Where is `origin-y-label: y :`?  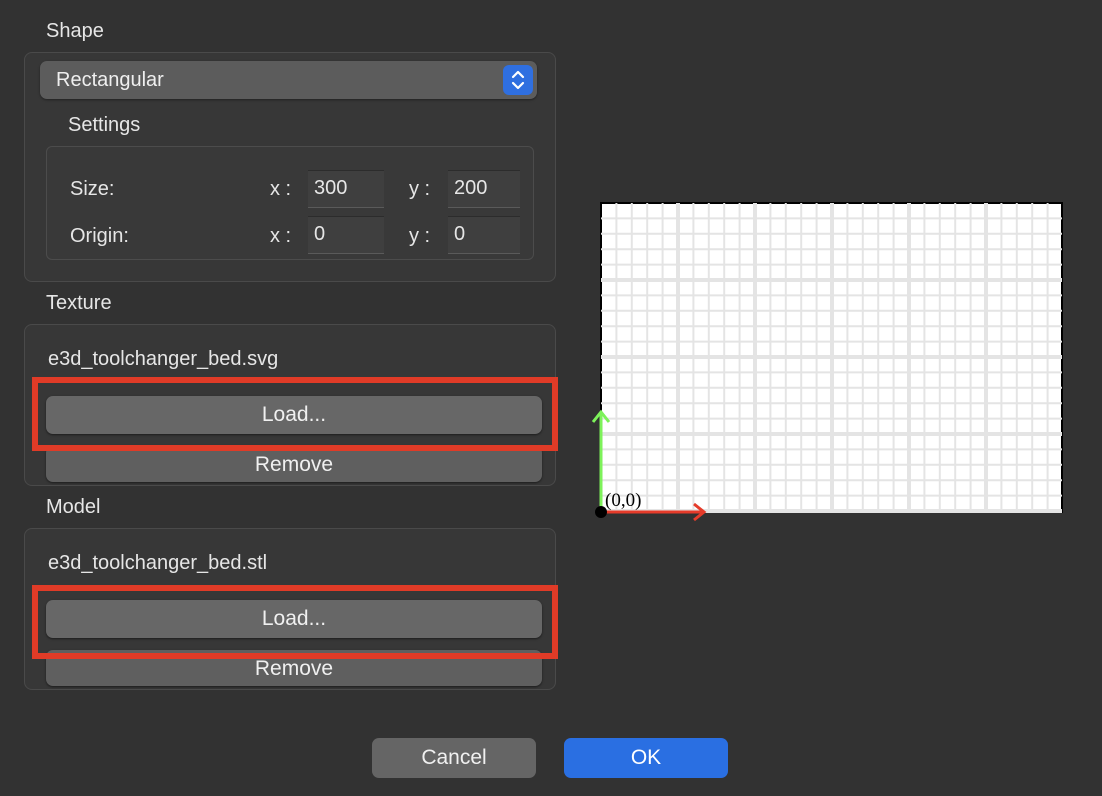
origin-y-label: y : is located at coordinates (420, 236).